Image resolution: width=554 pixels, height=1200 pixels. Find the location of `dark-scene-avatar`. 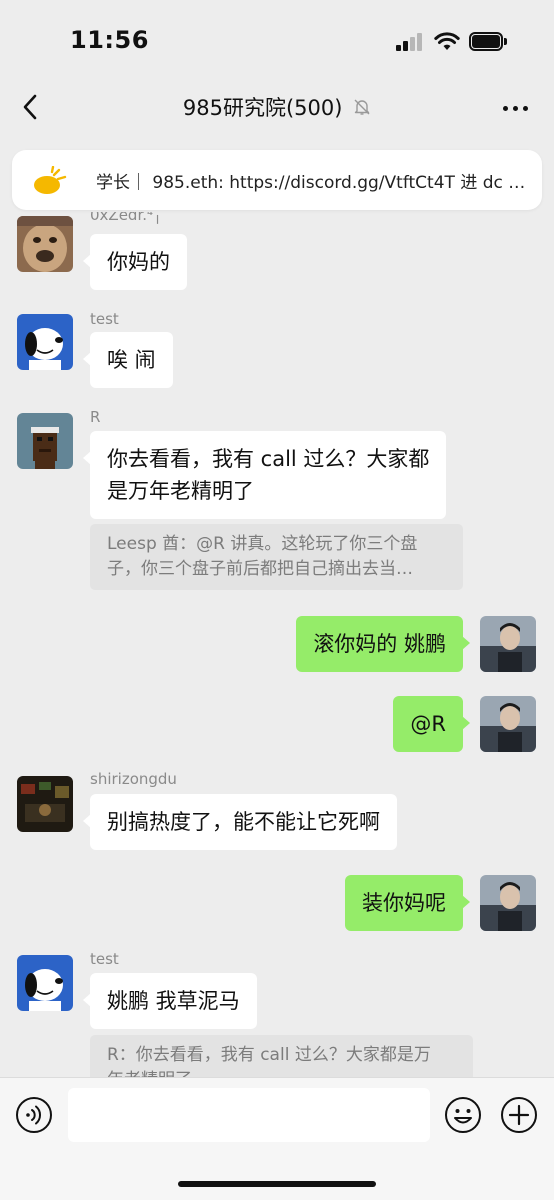

dark-scene-avatar is located at coordinates (45, 804).